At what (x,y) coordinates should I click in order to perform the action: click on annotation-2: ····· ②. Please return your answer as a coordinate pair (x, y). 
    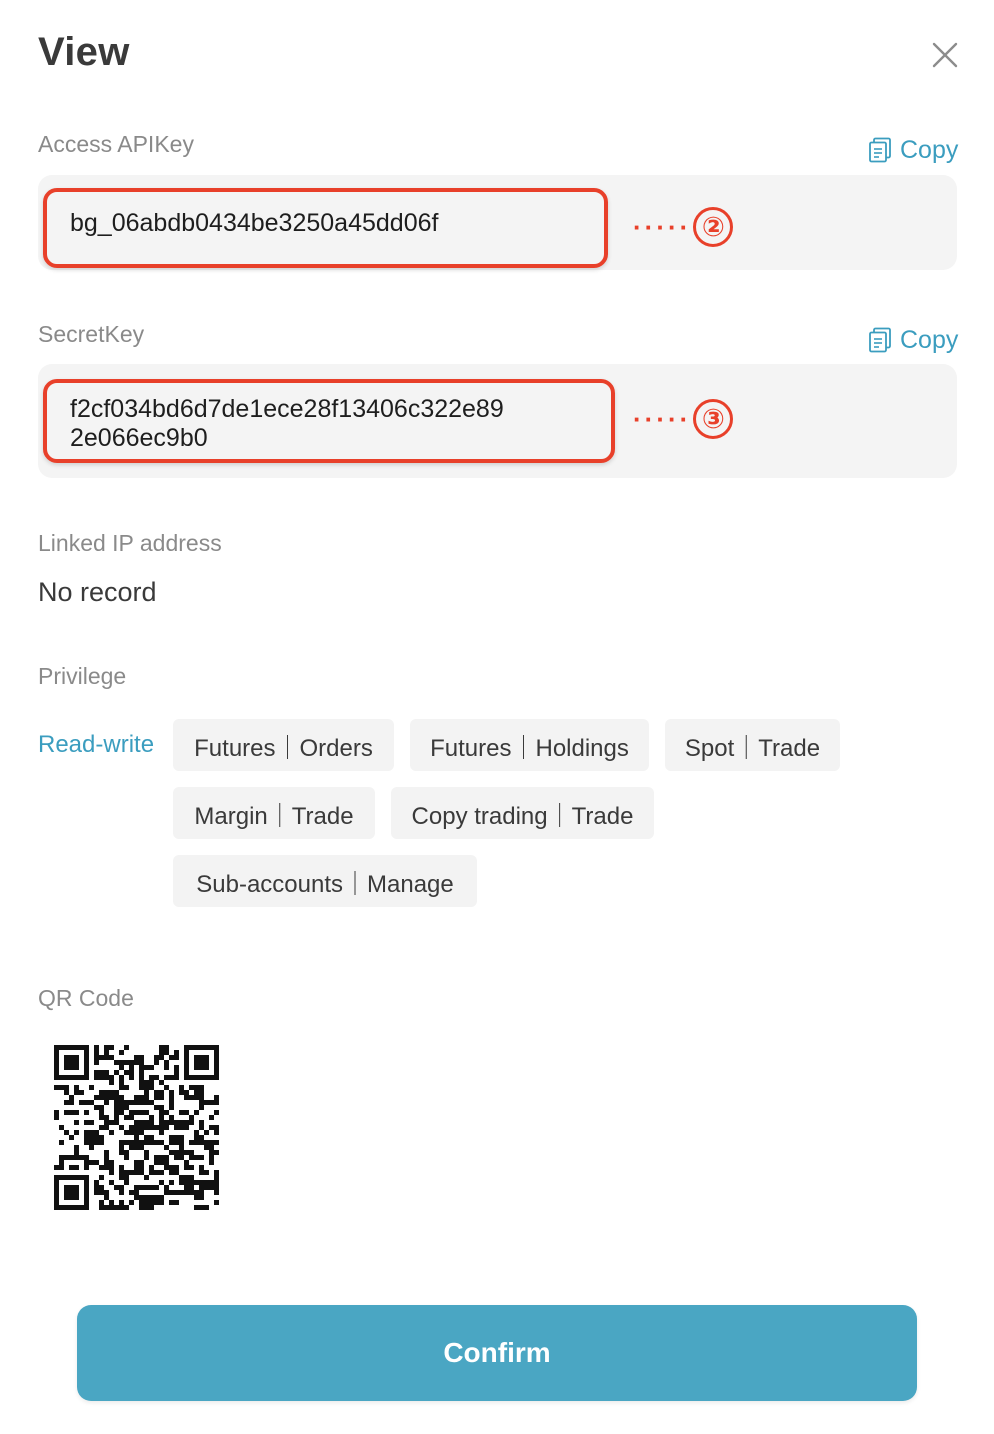
    Looking at the image, I should click on (683, 227).